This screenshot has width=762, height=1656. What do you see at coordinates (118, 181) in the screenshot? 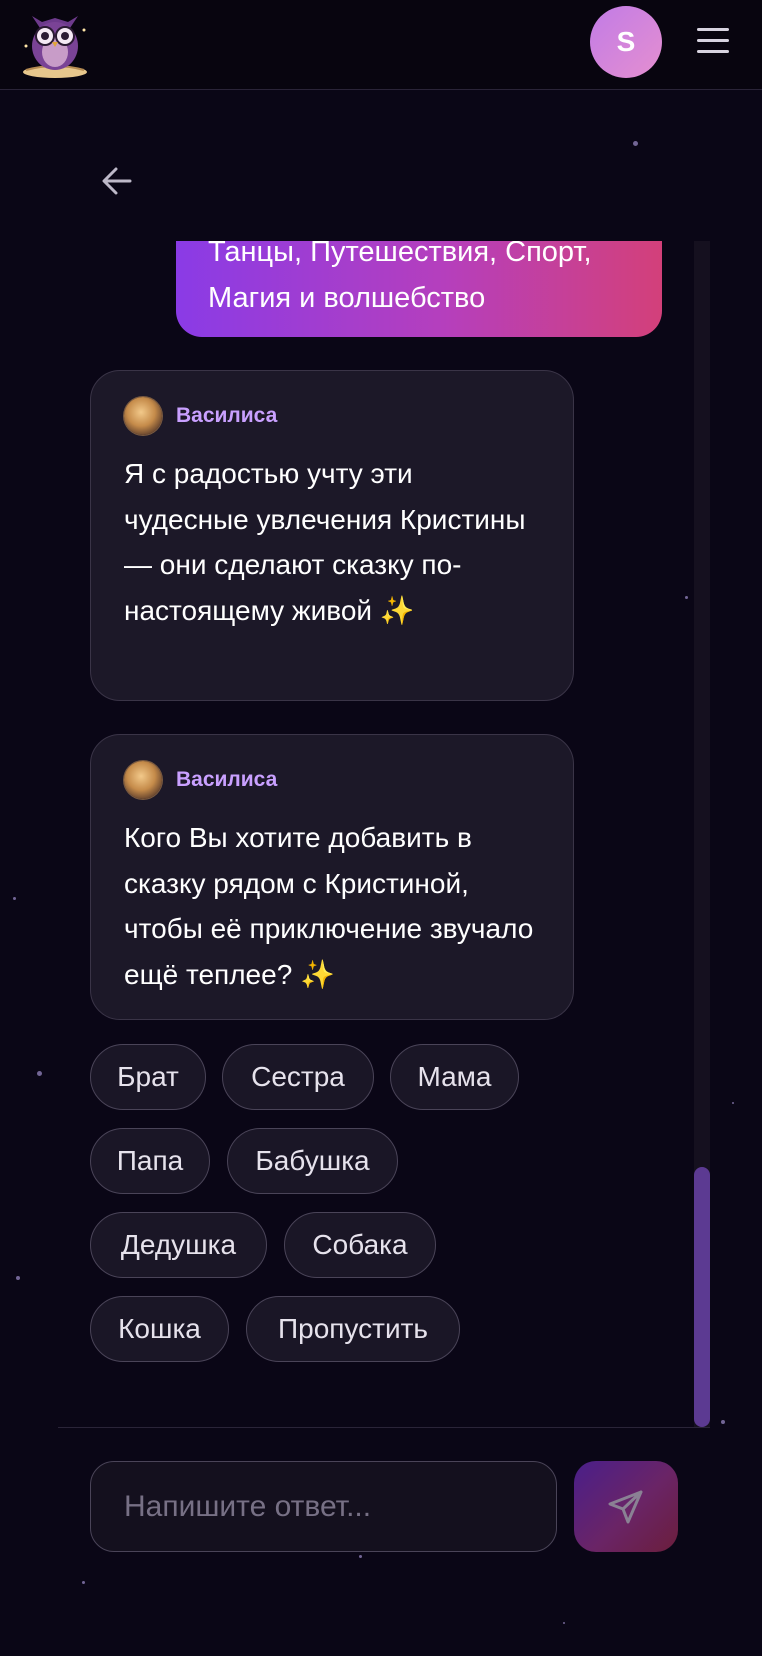
I see `arrow-left-icon` at bounding box center [118, 181].